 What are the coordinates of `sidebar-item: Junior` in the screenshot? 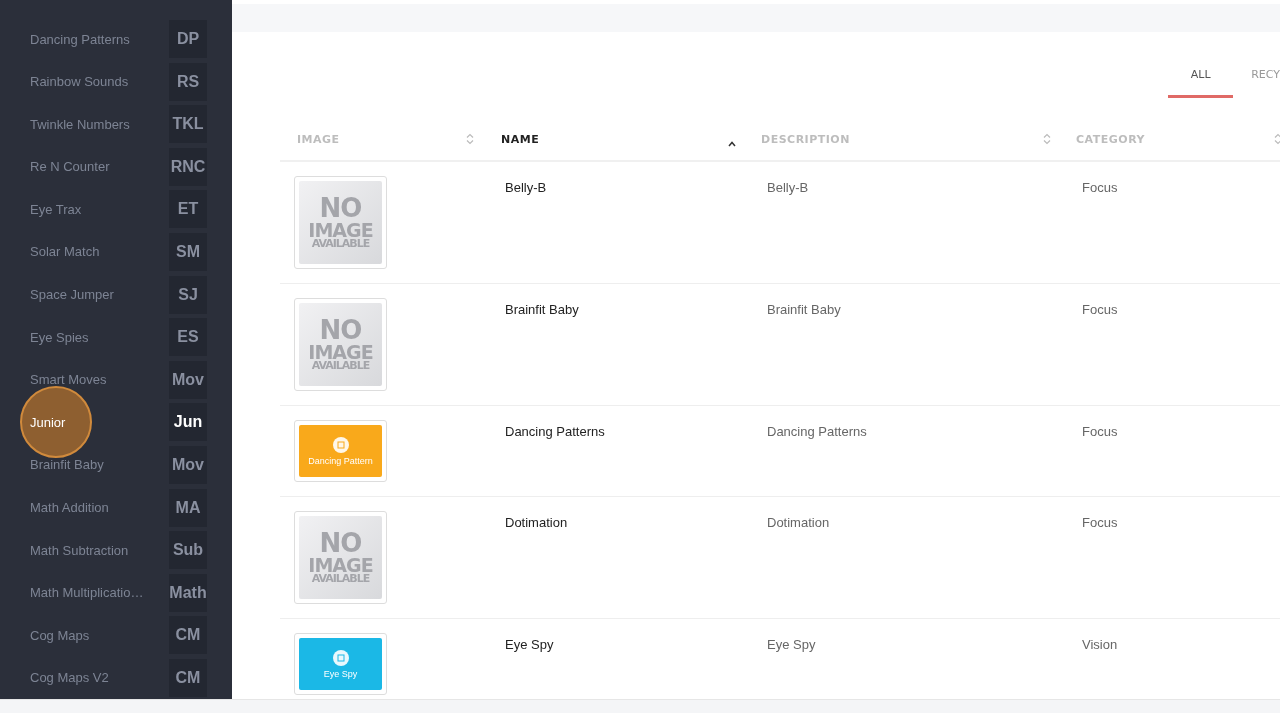 It's located at (48, 422).